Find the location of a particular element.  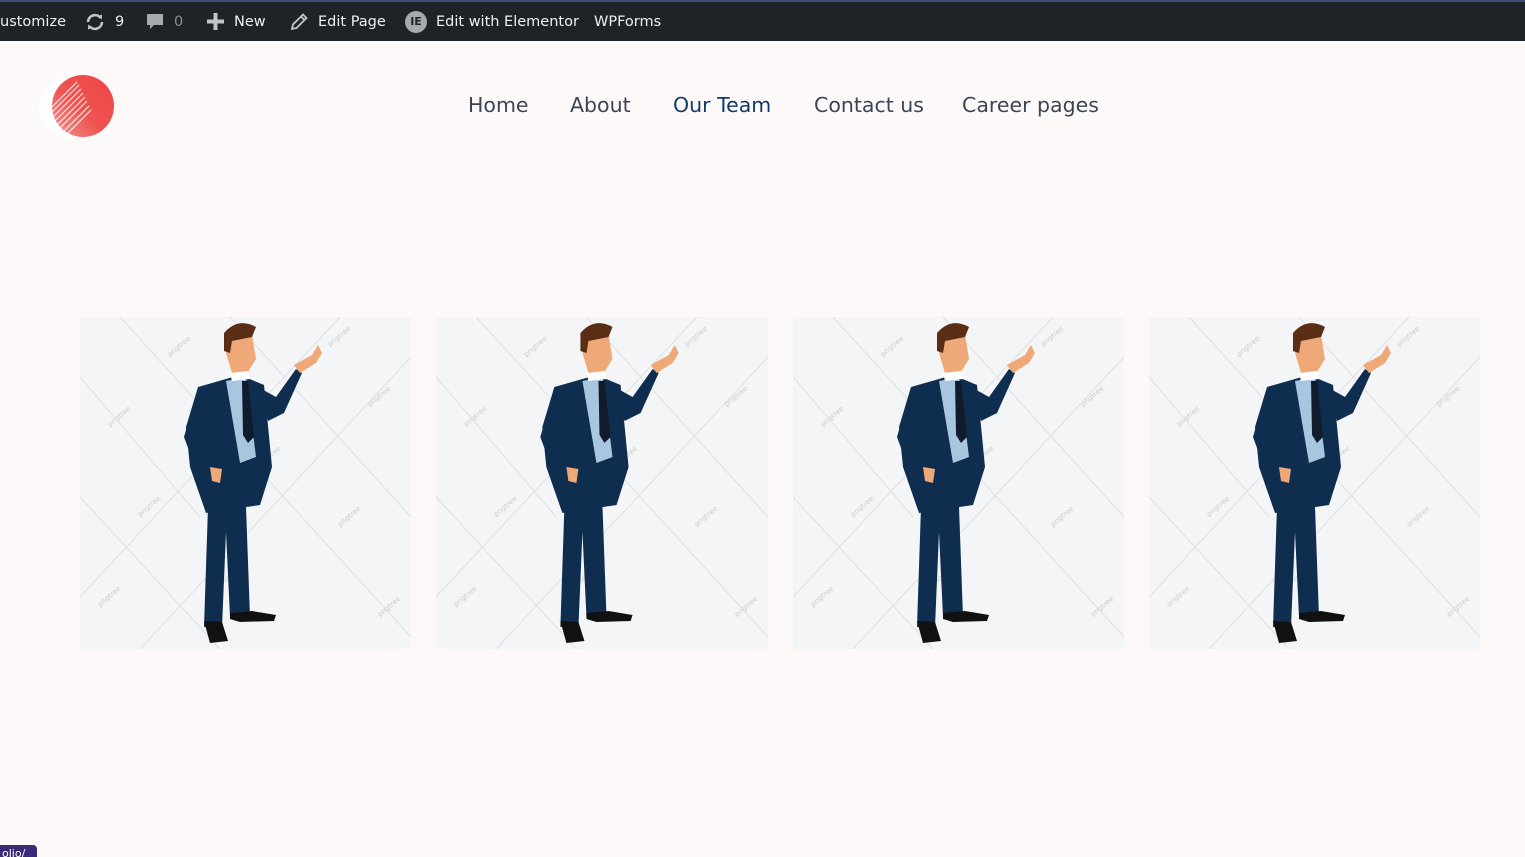

edit-page-label: Edit Page is located at coordinates (352, 21).